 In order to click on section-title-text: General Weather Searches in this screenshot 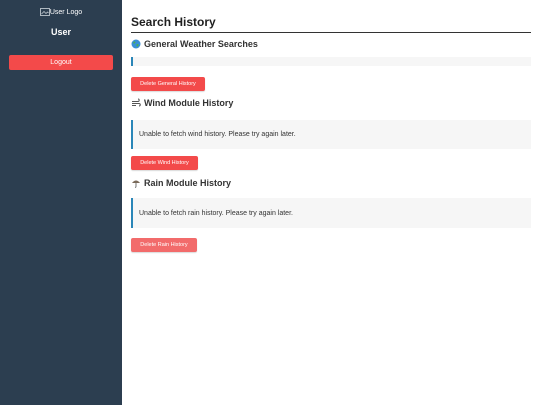, I will do `click(201, 44)`.